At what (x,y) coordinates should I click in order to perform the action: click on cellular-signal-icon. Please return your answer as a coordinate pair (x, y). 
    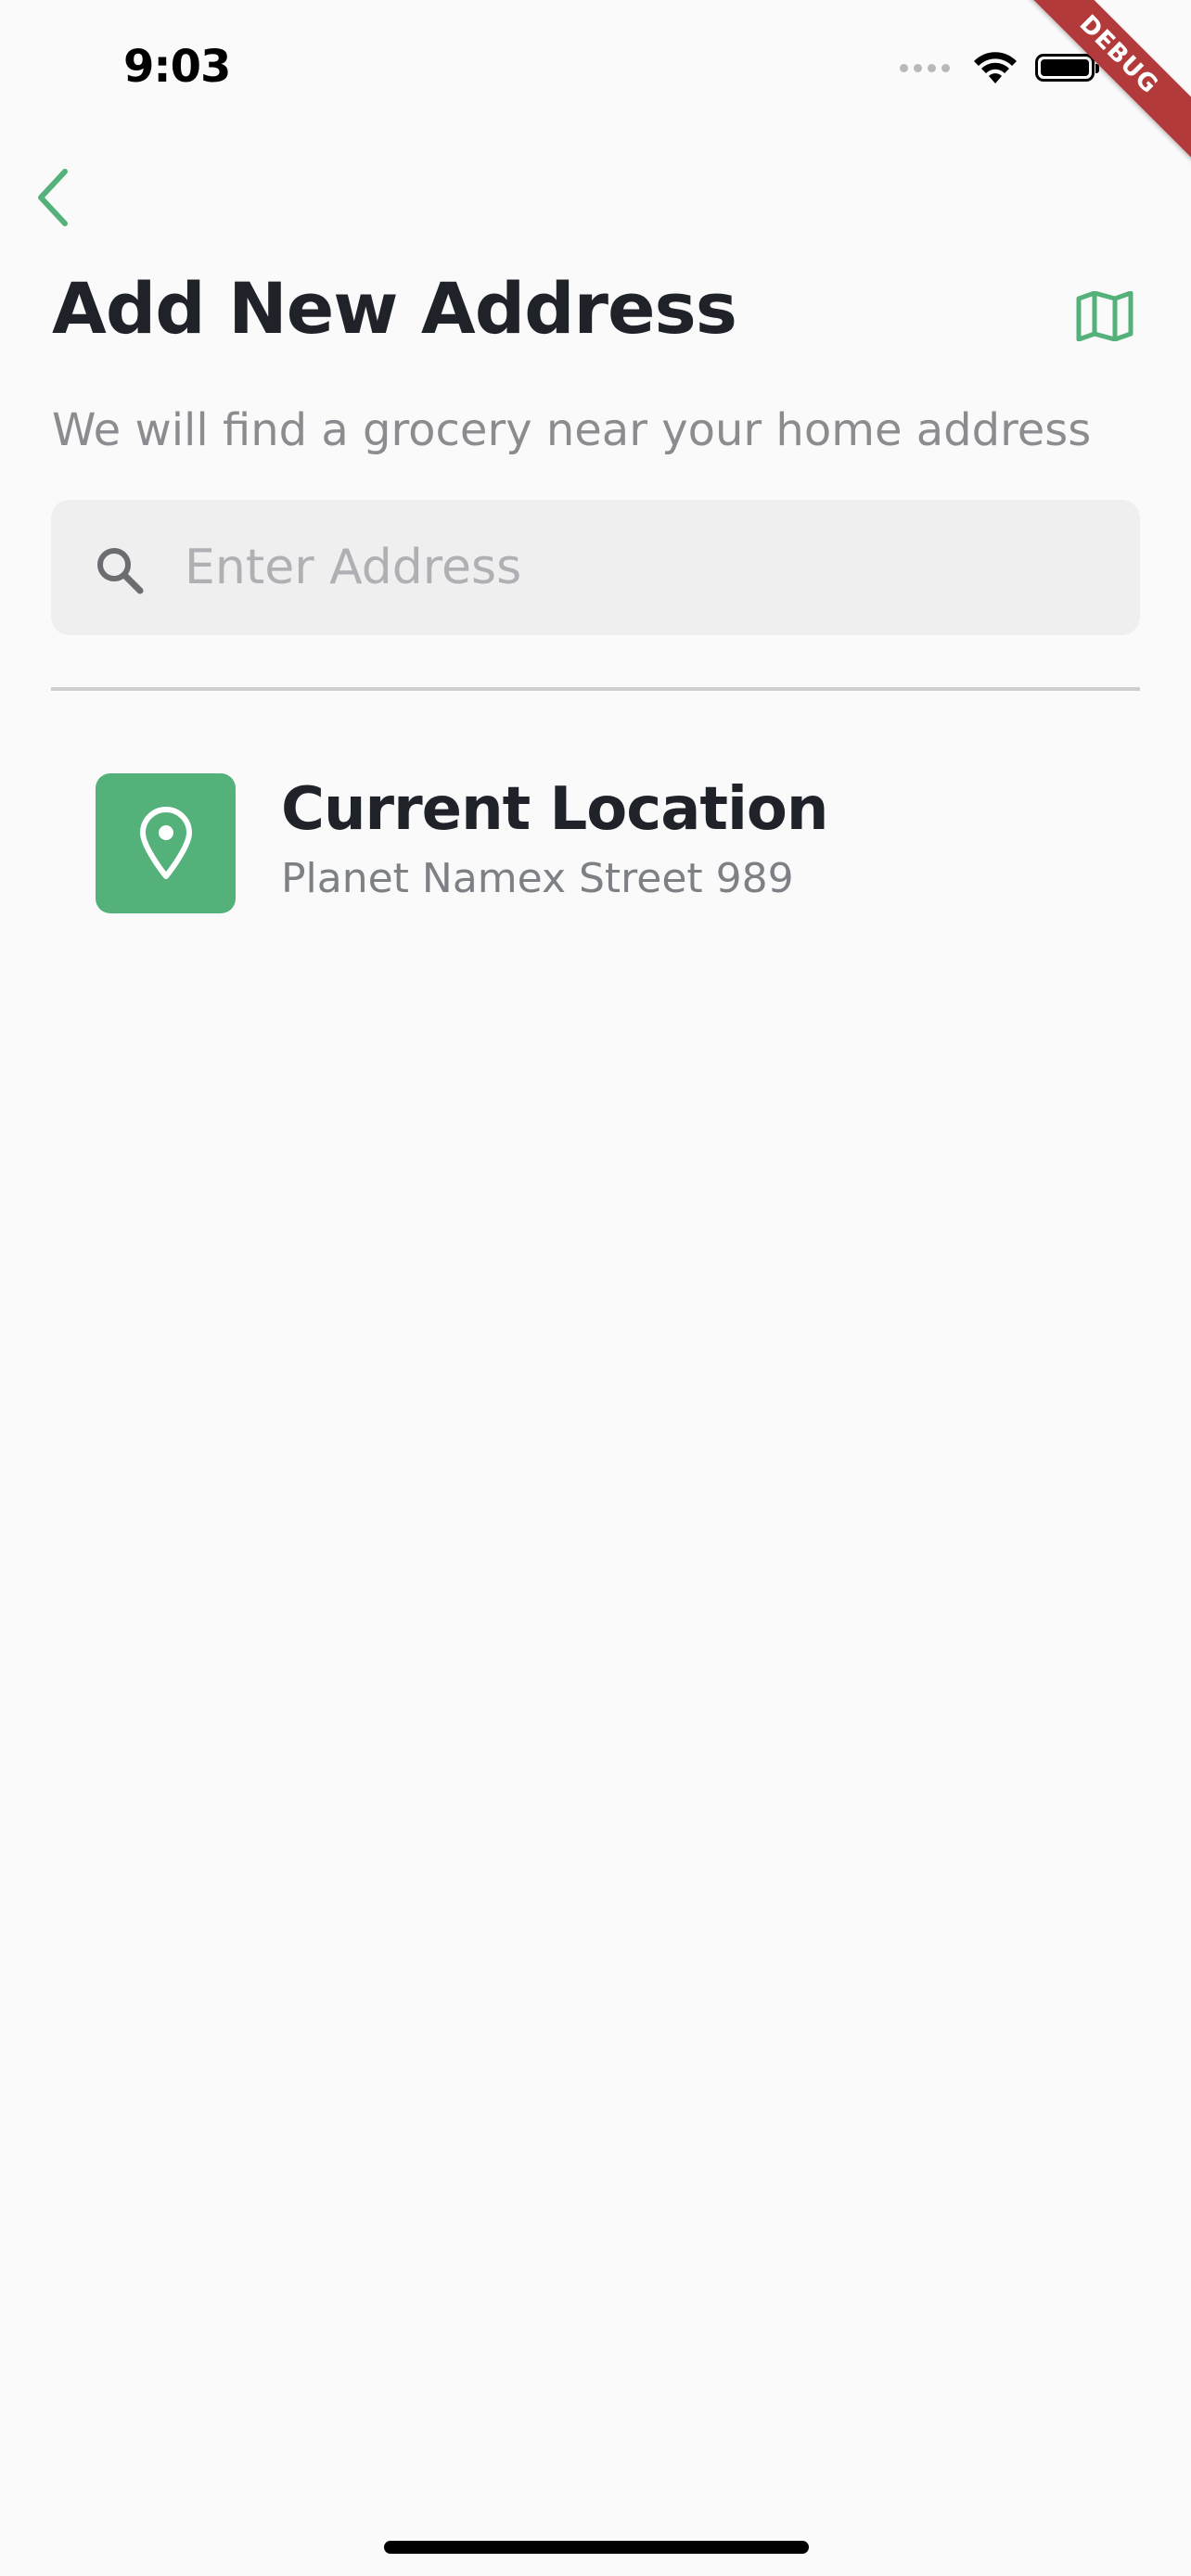
    Looking at the image, I should click on (925, 67).